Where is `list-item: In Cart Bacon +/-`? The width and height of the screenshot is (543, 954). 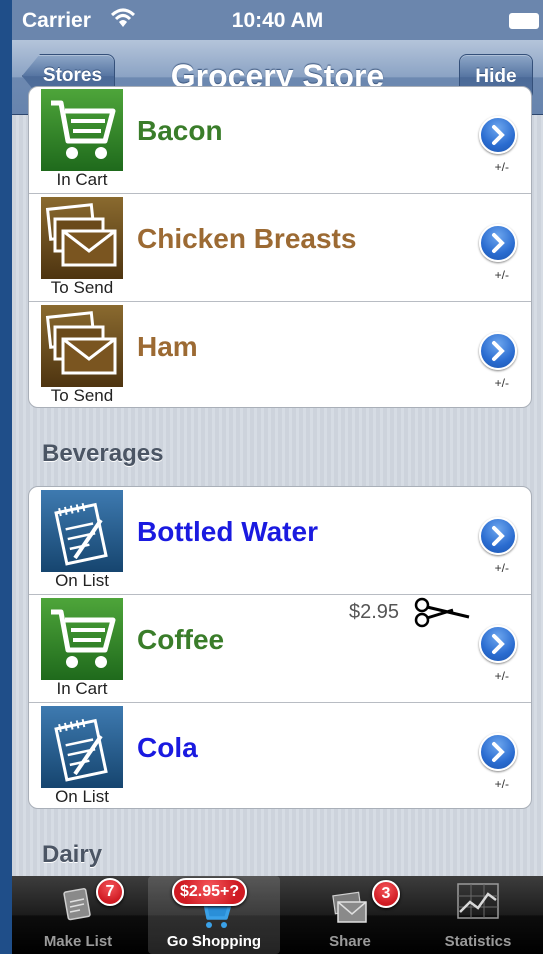 list-item: In Cart Bacon +/- is located at coordinates (280, 140).